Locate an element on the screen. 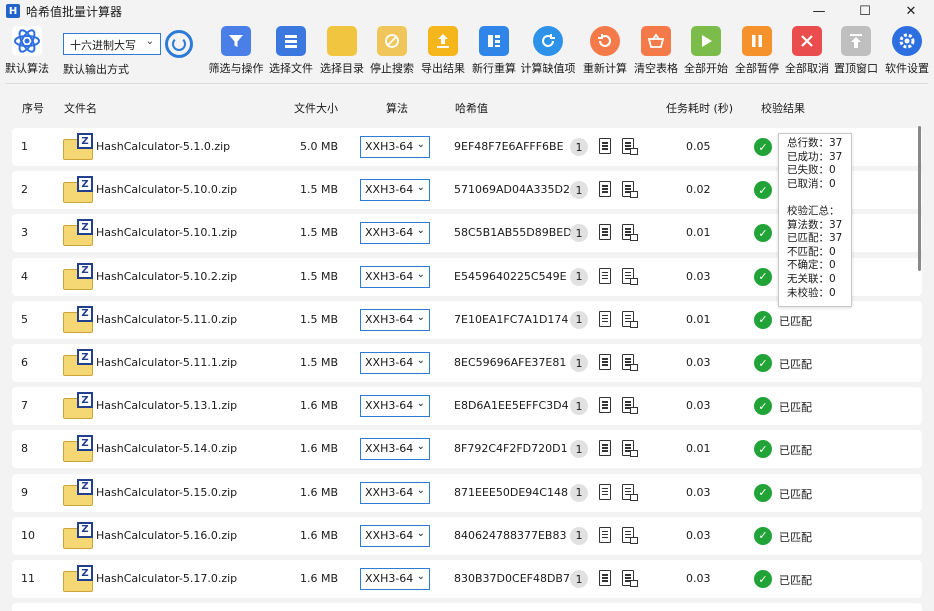  algo-value: XXH3-64 is located at coordinates (389, 578).